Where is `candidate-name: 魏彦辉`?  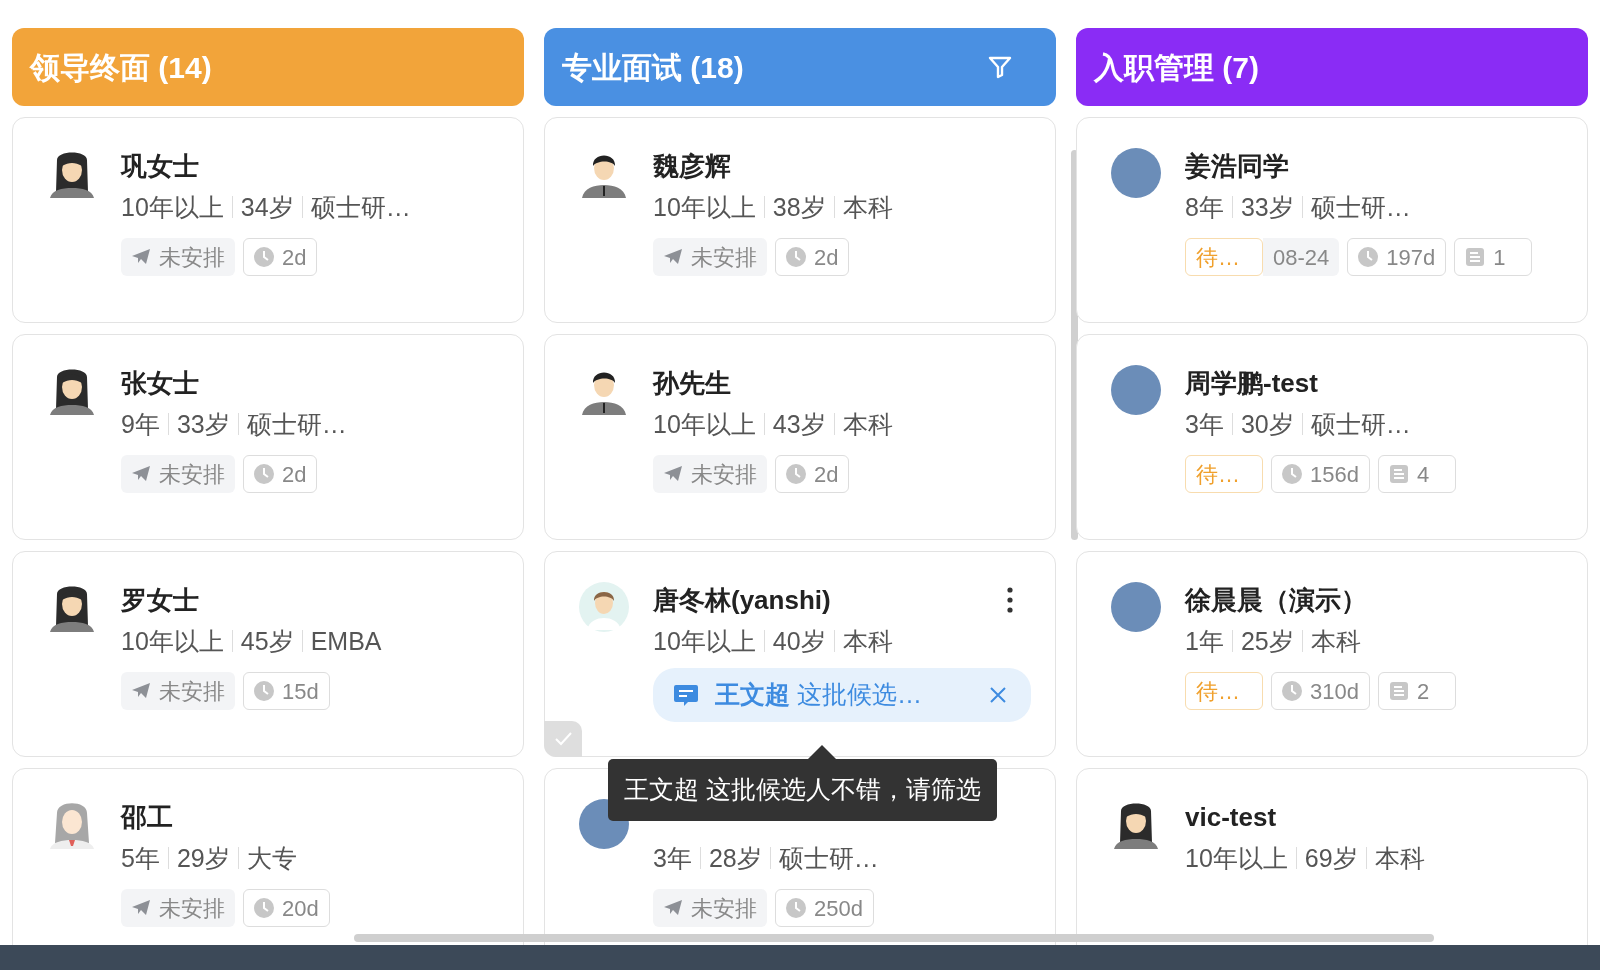
candidate-name: 魏彦辉 is located at coordinates (692, 166).